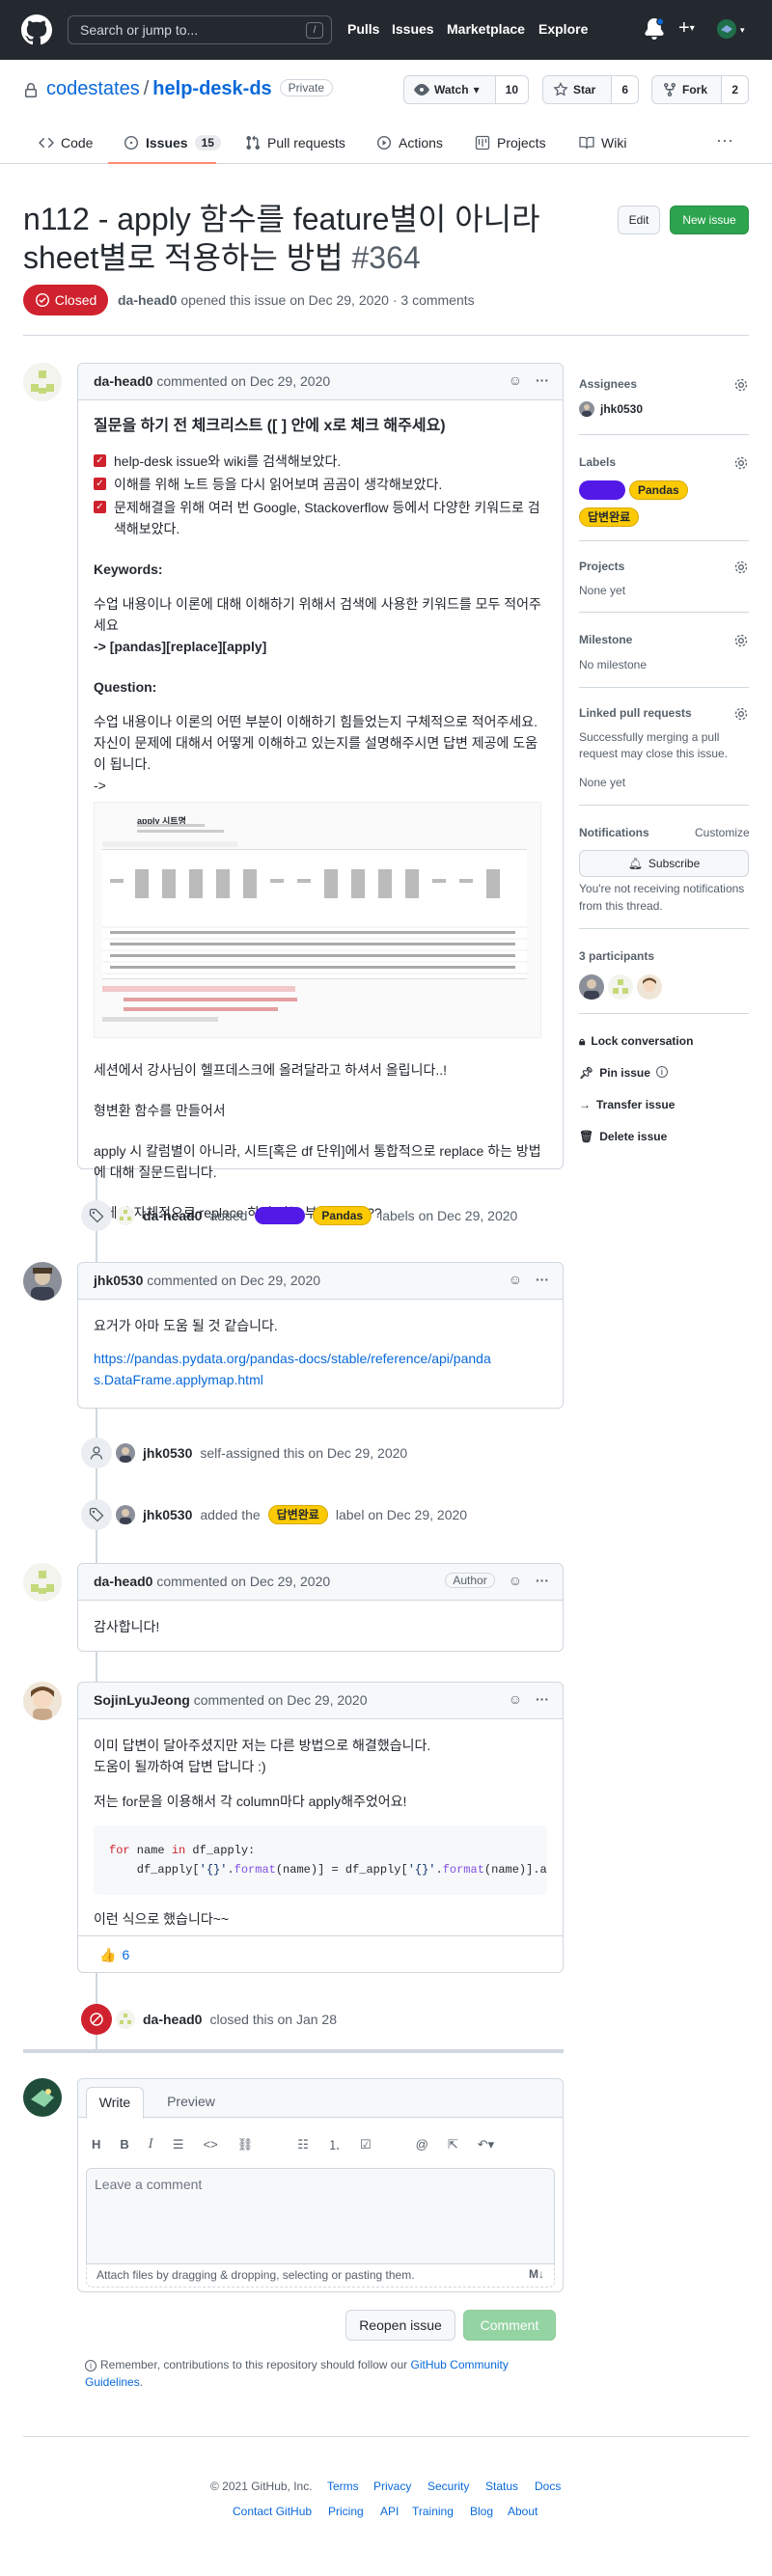 The image size is (772, 2576). Describe the element at coordinates (523, 2512) in the screenshot. I see `footer-link-about: About` at that location.